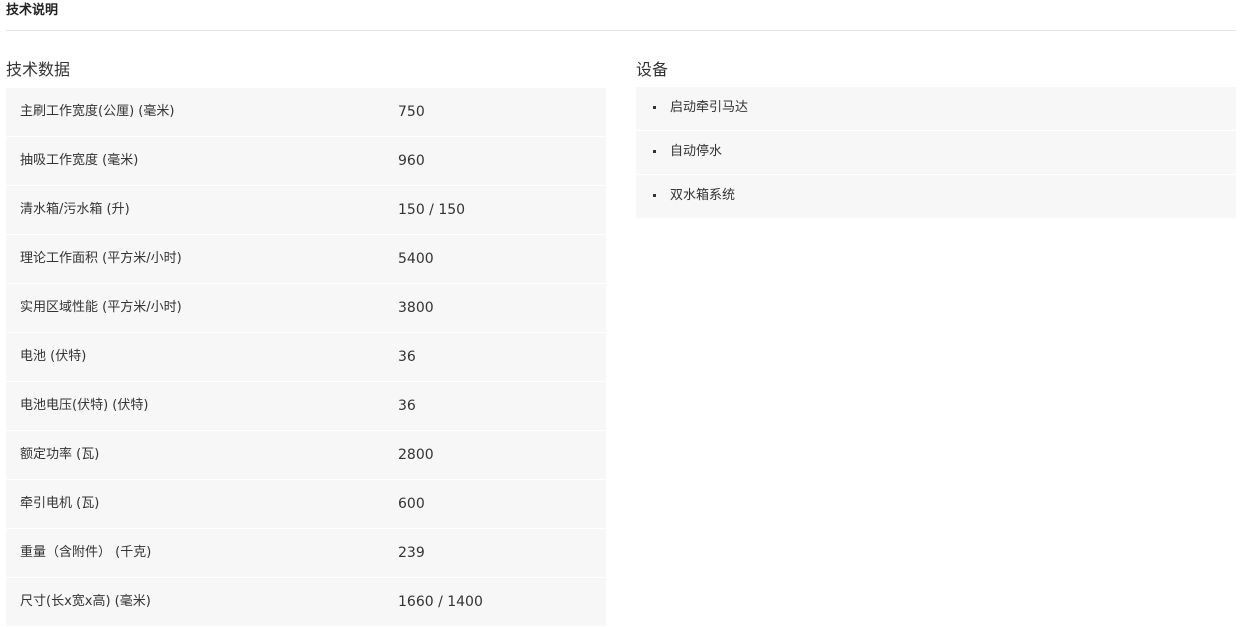  What do you see at coordinates (416, 259) in the screenshot?
I see `spec-value: 5400` at bounding box center [416, 259].